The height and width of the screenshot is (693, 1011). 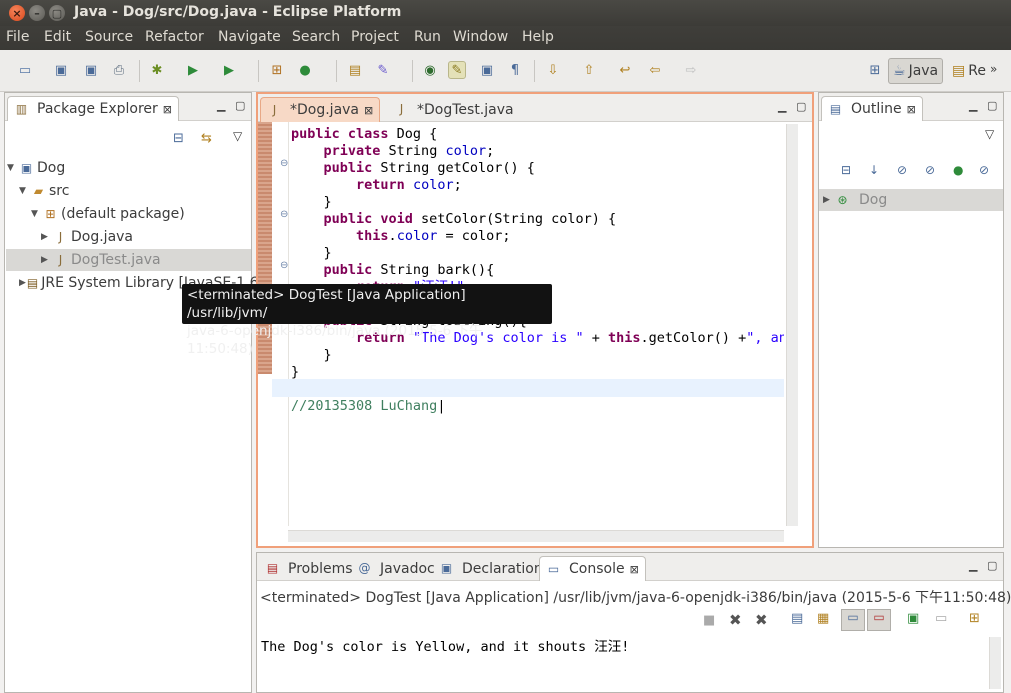 What do you see at coordinates (735, 620) in the screenshot?
I see `remove-launch-icon: ✖` at bounding box center [735, 620].